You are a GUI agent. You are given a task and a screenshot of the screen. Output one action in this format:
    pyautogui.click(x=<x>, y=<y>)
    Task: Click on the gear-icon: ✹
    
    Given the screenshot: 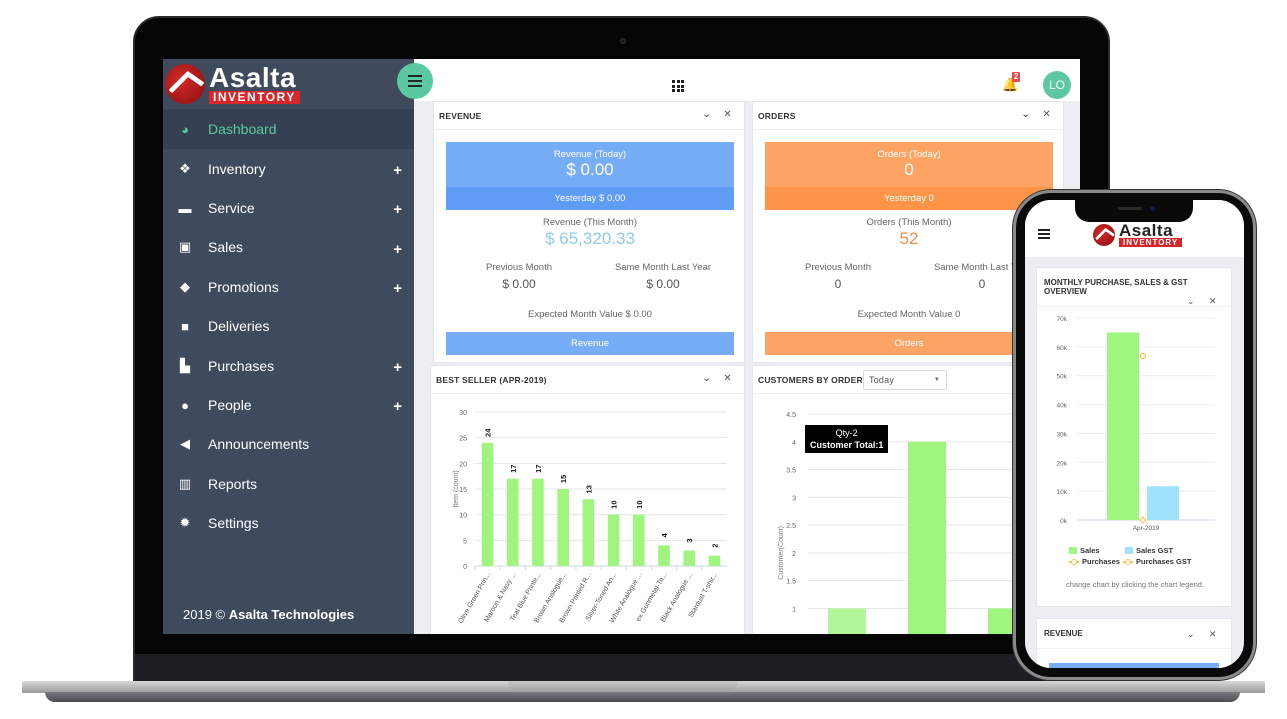 What is the action you would take?
    pyautogui.click(x=185, y=523)
    